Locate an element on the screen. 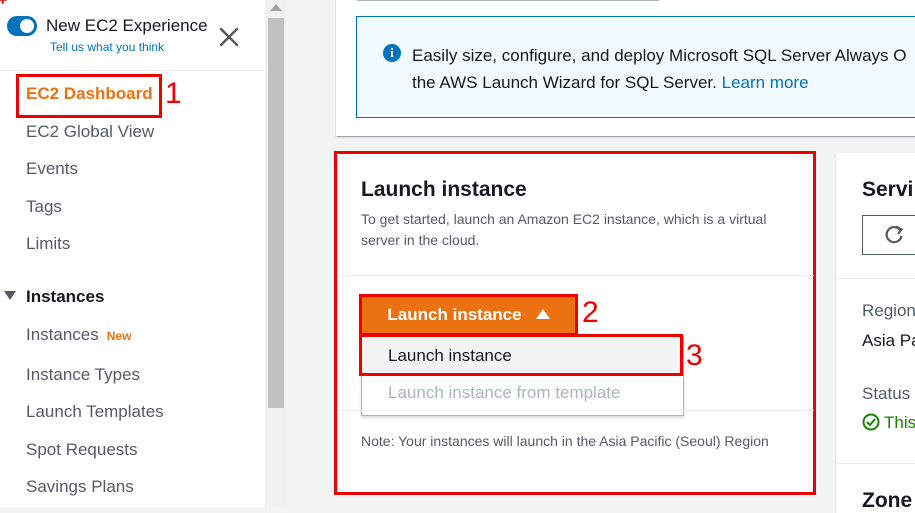  new-experience-toggle is located at coordinates (22, 26).